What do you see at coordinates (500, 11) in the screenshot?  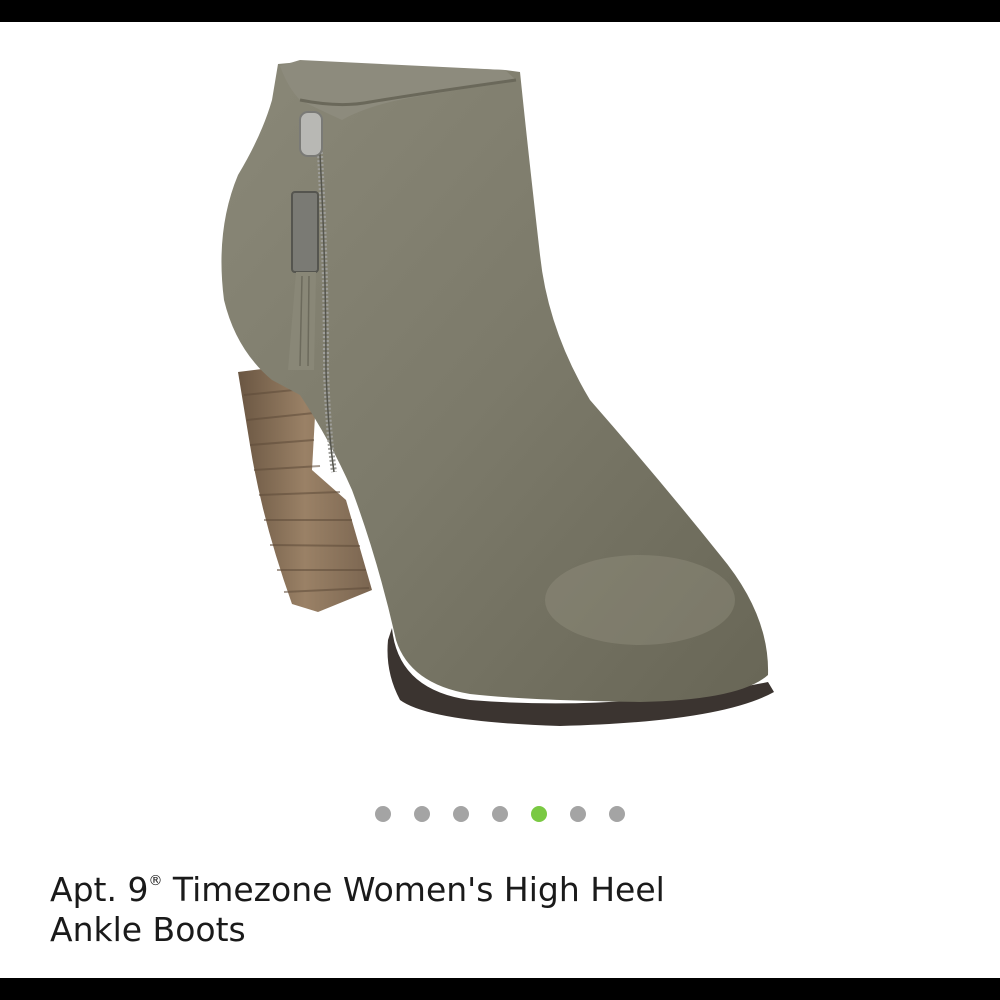 I see `top-bar` at bounding box center [500, 11].